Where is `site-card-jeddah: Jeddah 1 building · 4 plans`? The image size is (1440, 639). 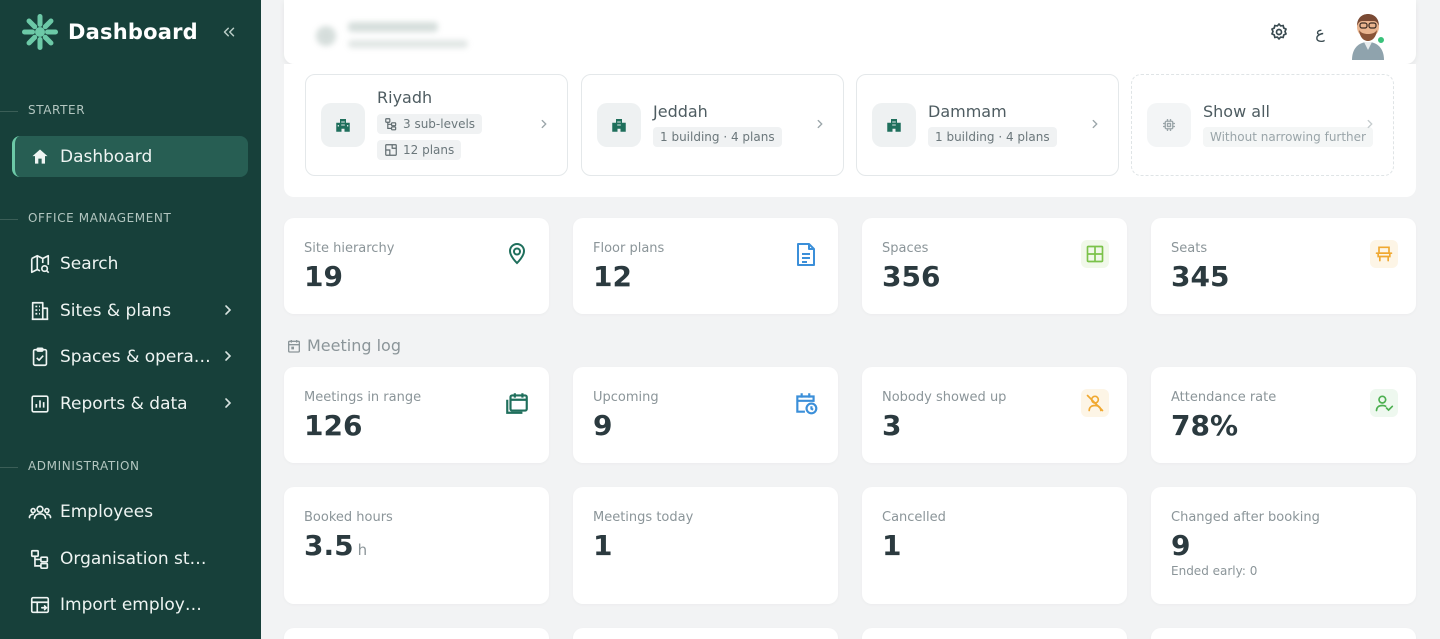 site-card-jeddah: Jeddah 1 building · 4 plans is located at coordinates (712, 125).